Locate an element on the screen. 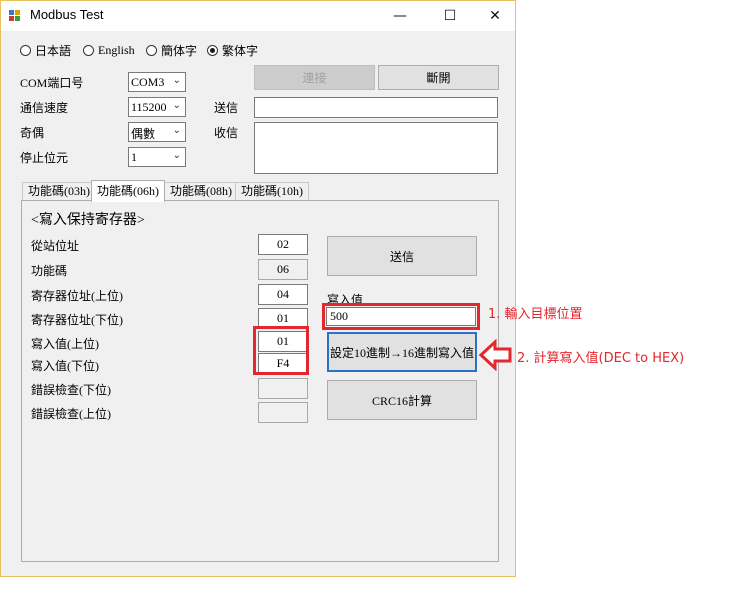 The image size is (731, 595). radio-traditional: 繁体字 is located at coordinates (232, 50).